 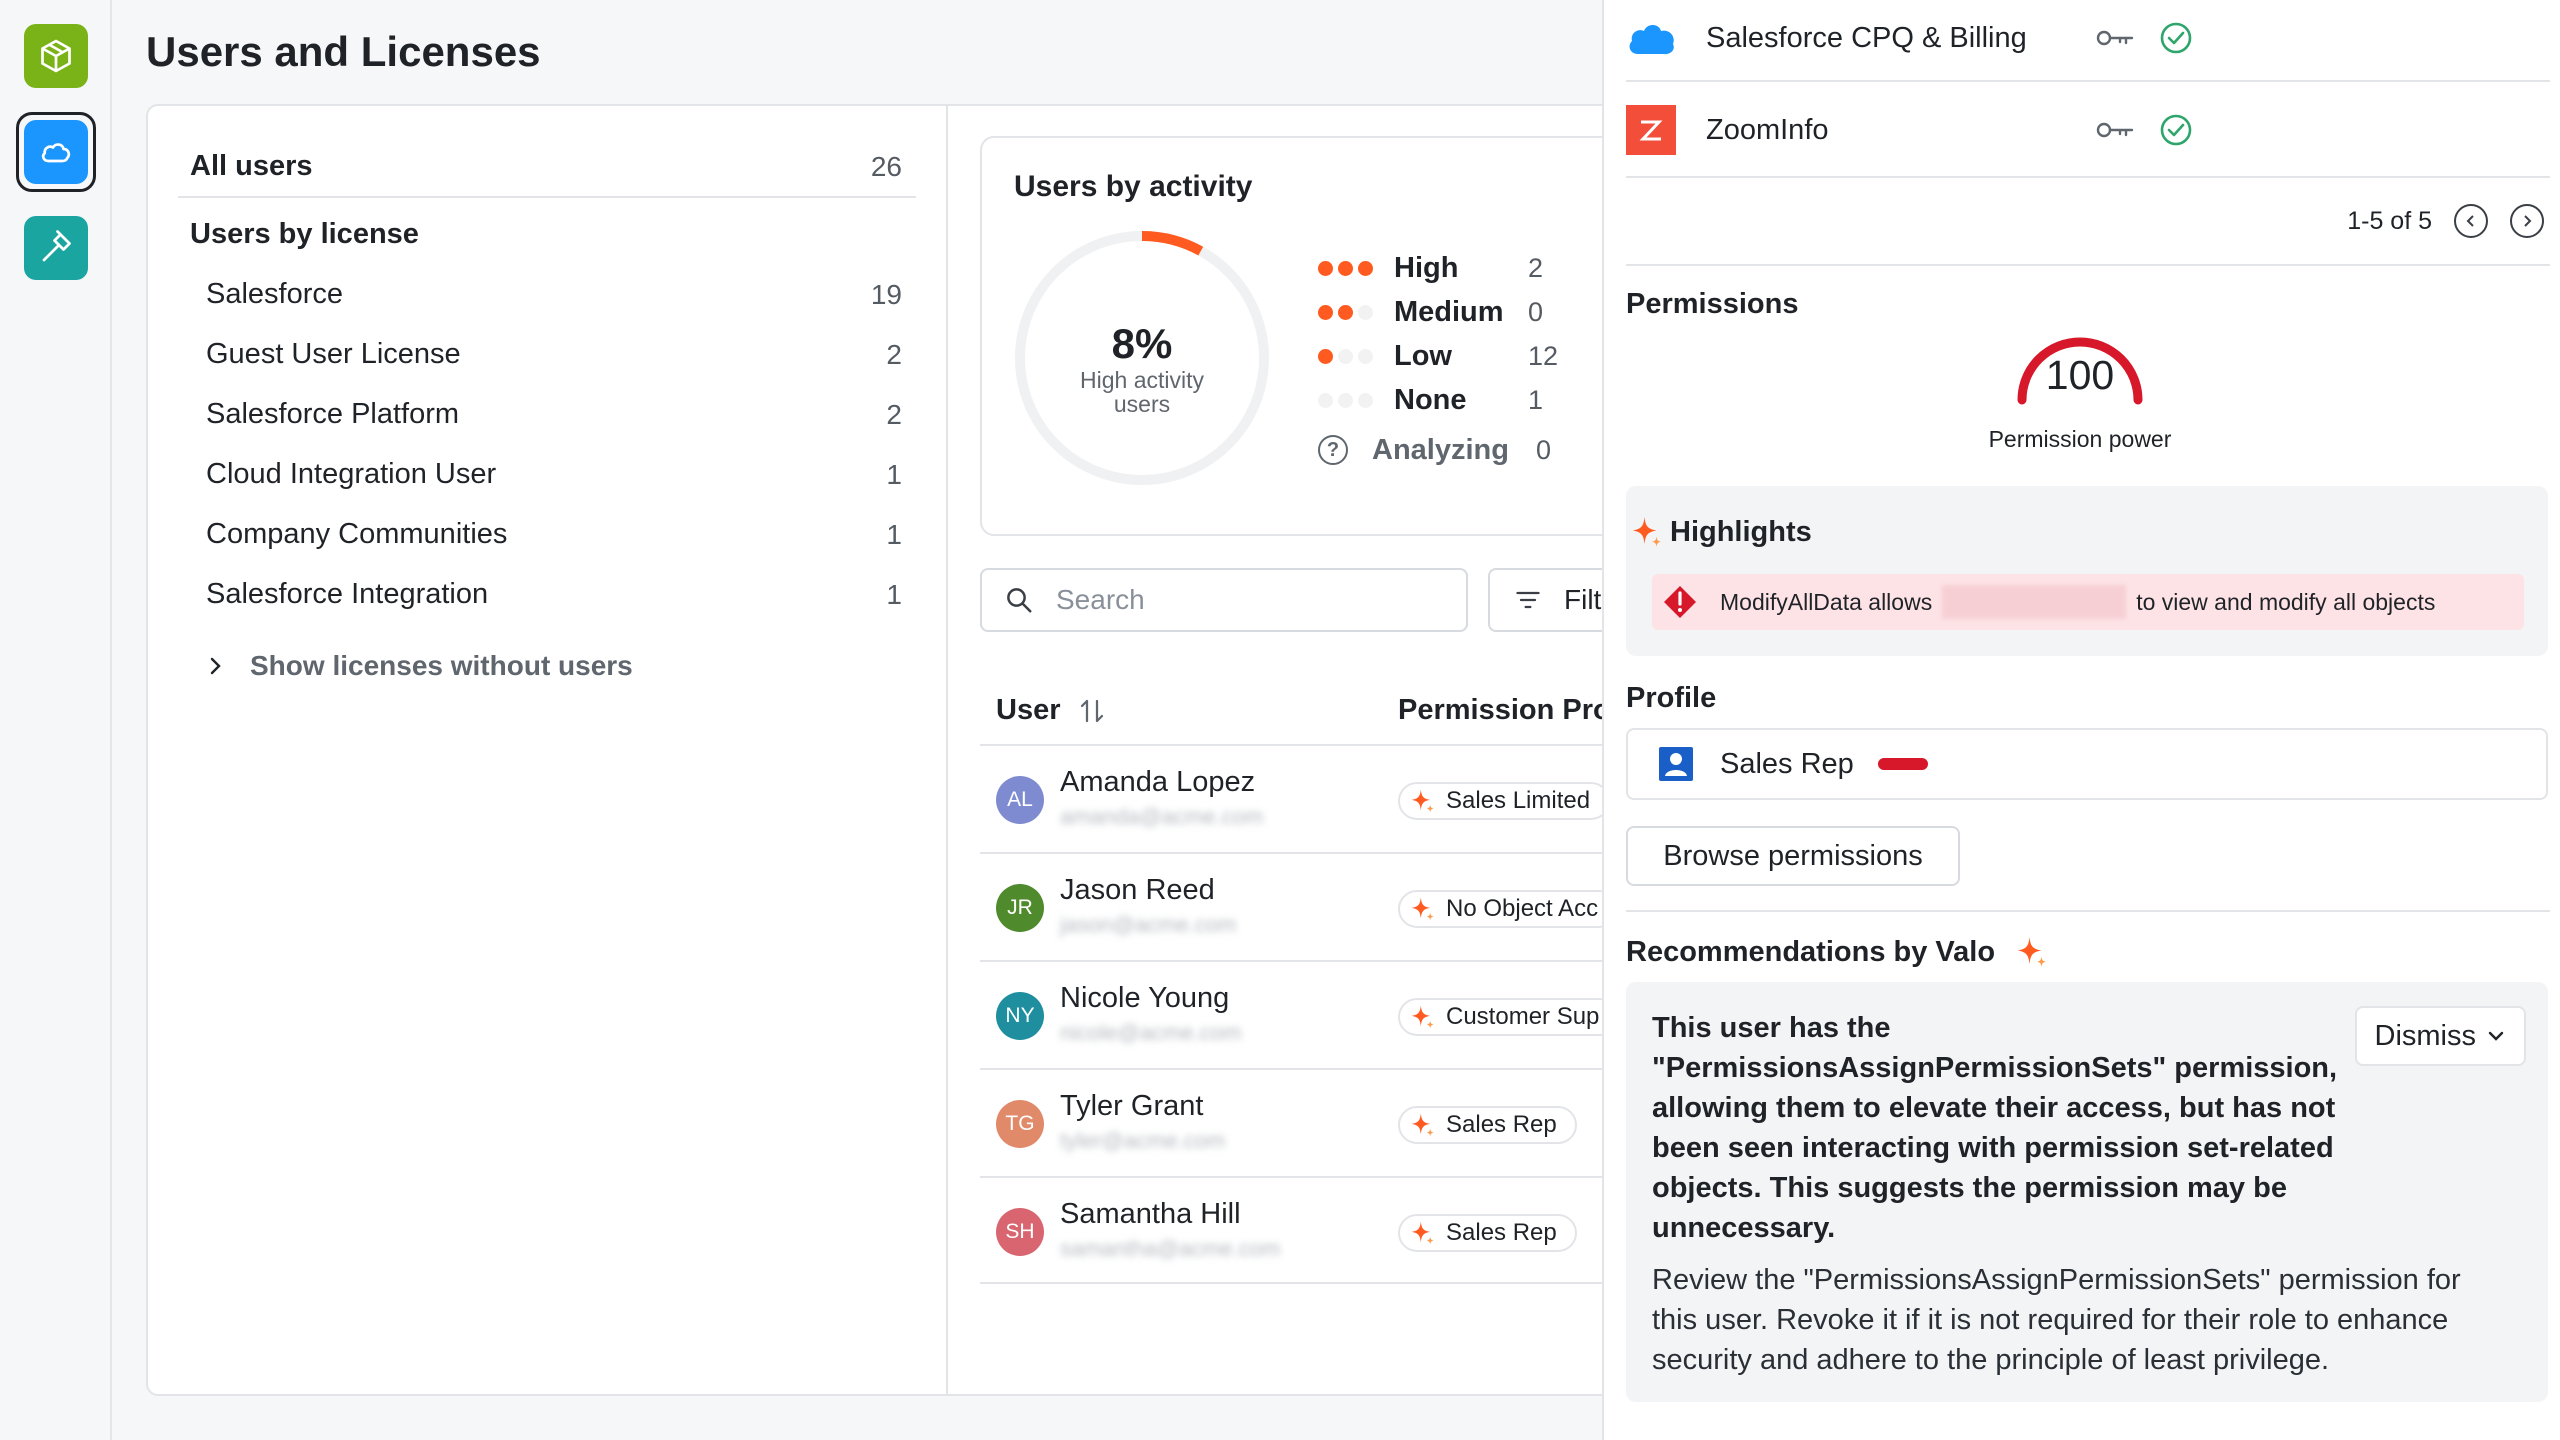 I want to click on app-switcher-salesforce-button, so click(x=56, y=152).